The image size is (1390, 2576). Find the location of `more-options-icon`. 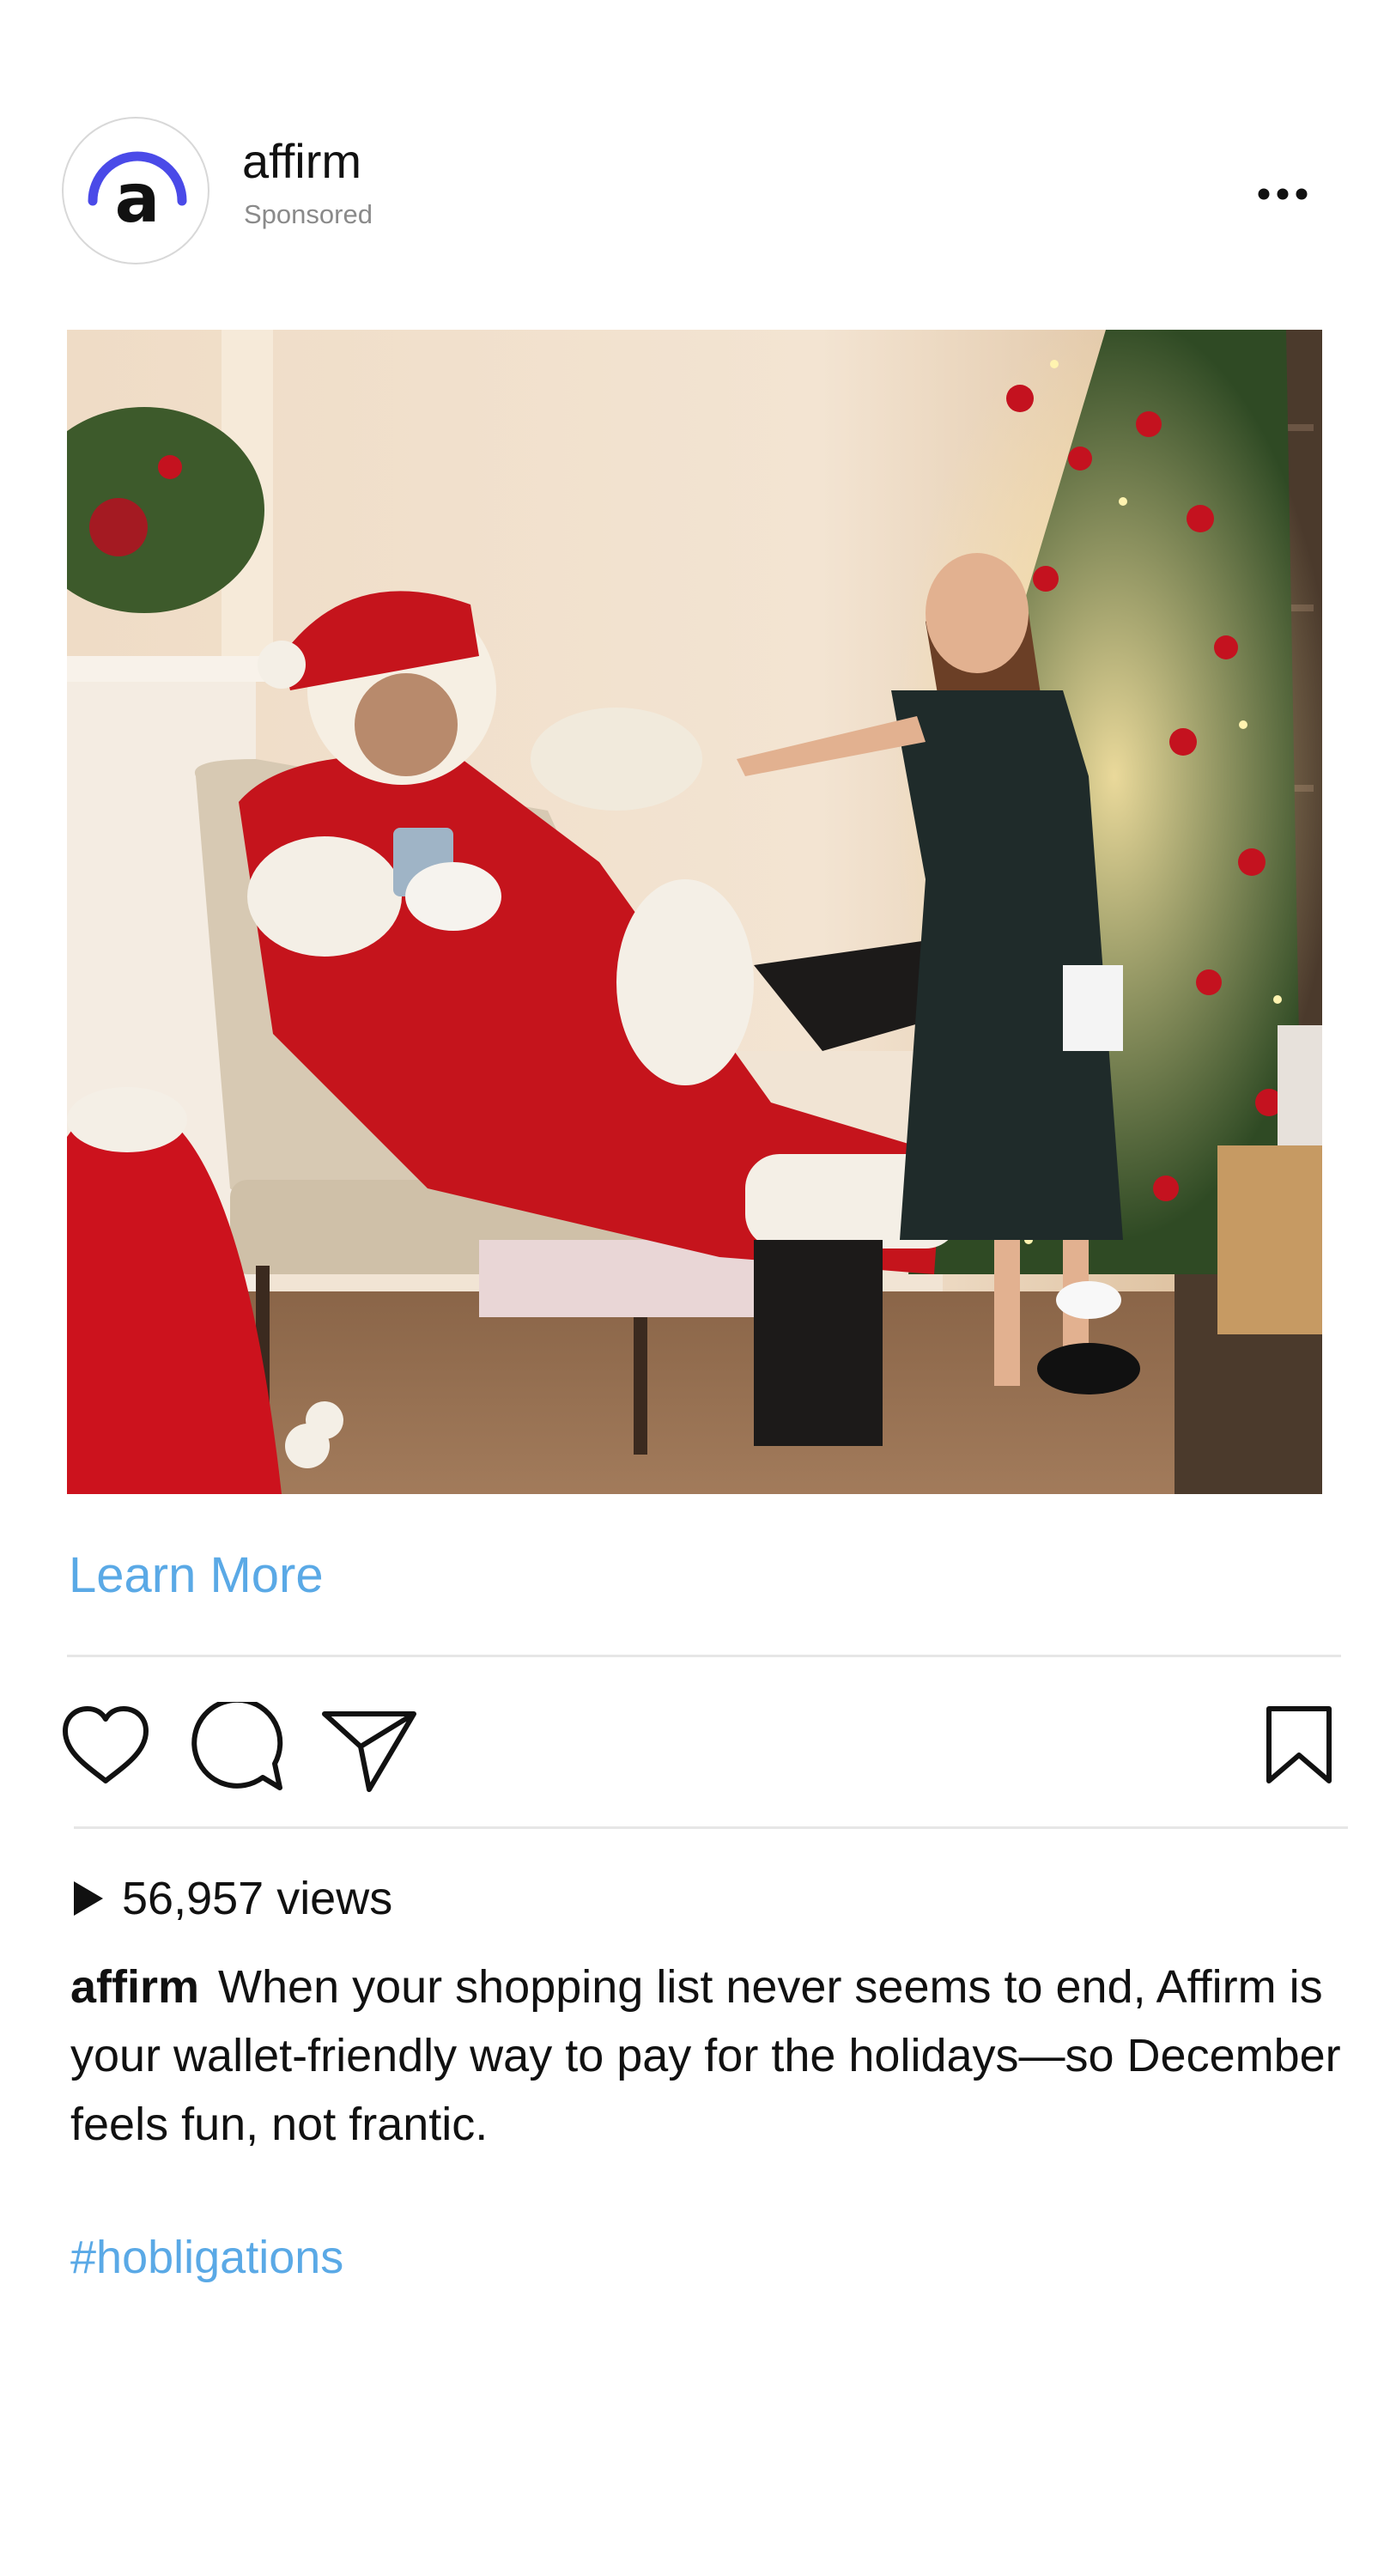

more-options-icon is located at coordinates (1283, 194).